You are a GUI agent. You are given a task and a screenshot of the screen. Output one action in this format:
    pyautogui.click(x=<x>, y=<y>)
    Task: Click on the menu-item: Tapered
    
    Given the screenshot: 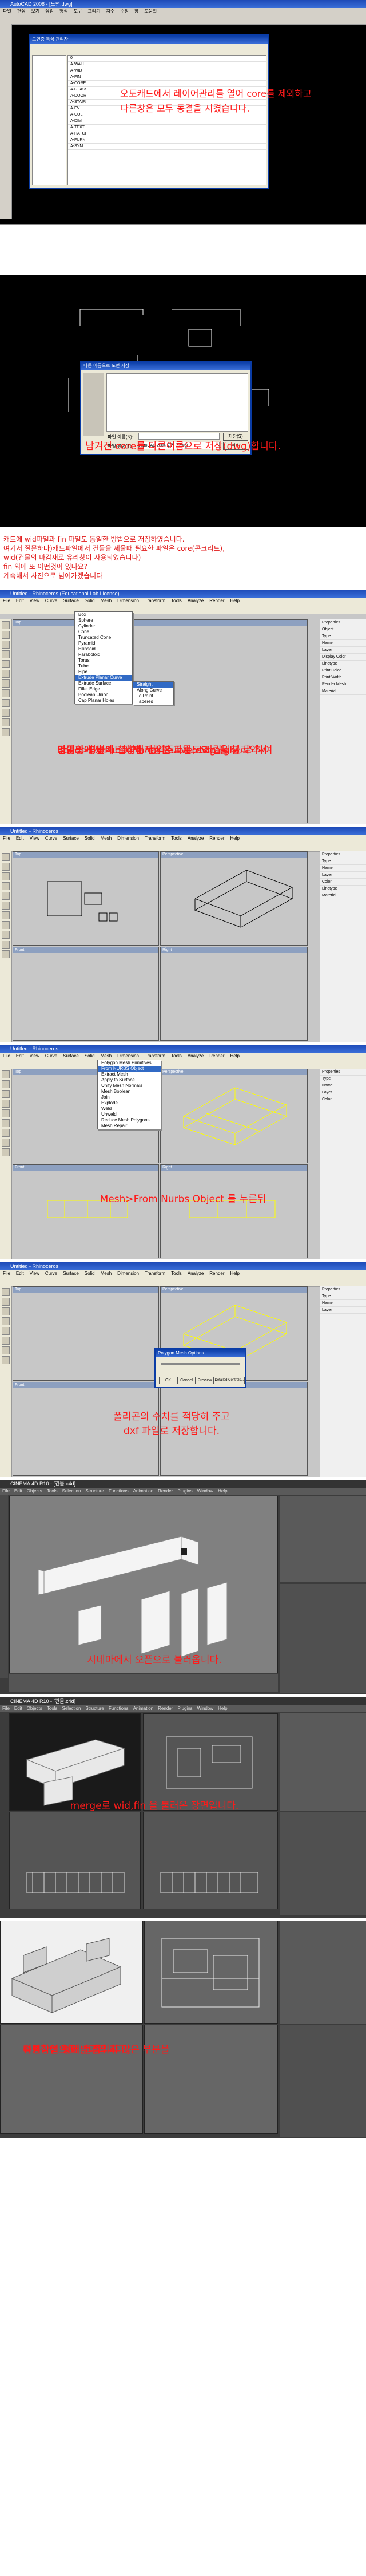 What is the action you would take?
    pyautogui.click(x=153, y=702)
    